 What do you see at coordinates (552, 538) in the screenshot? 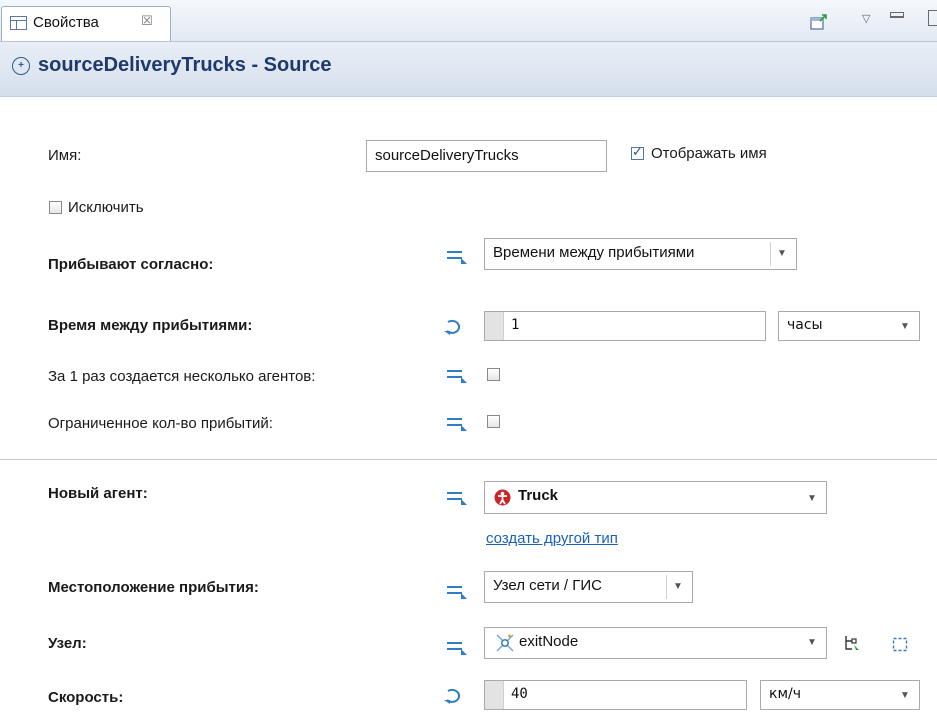
I see `create-type-link: создать другой тип` at bounding box center [552, 538].